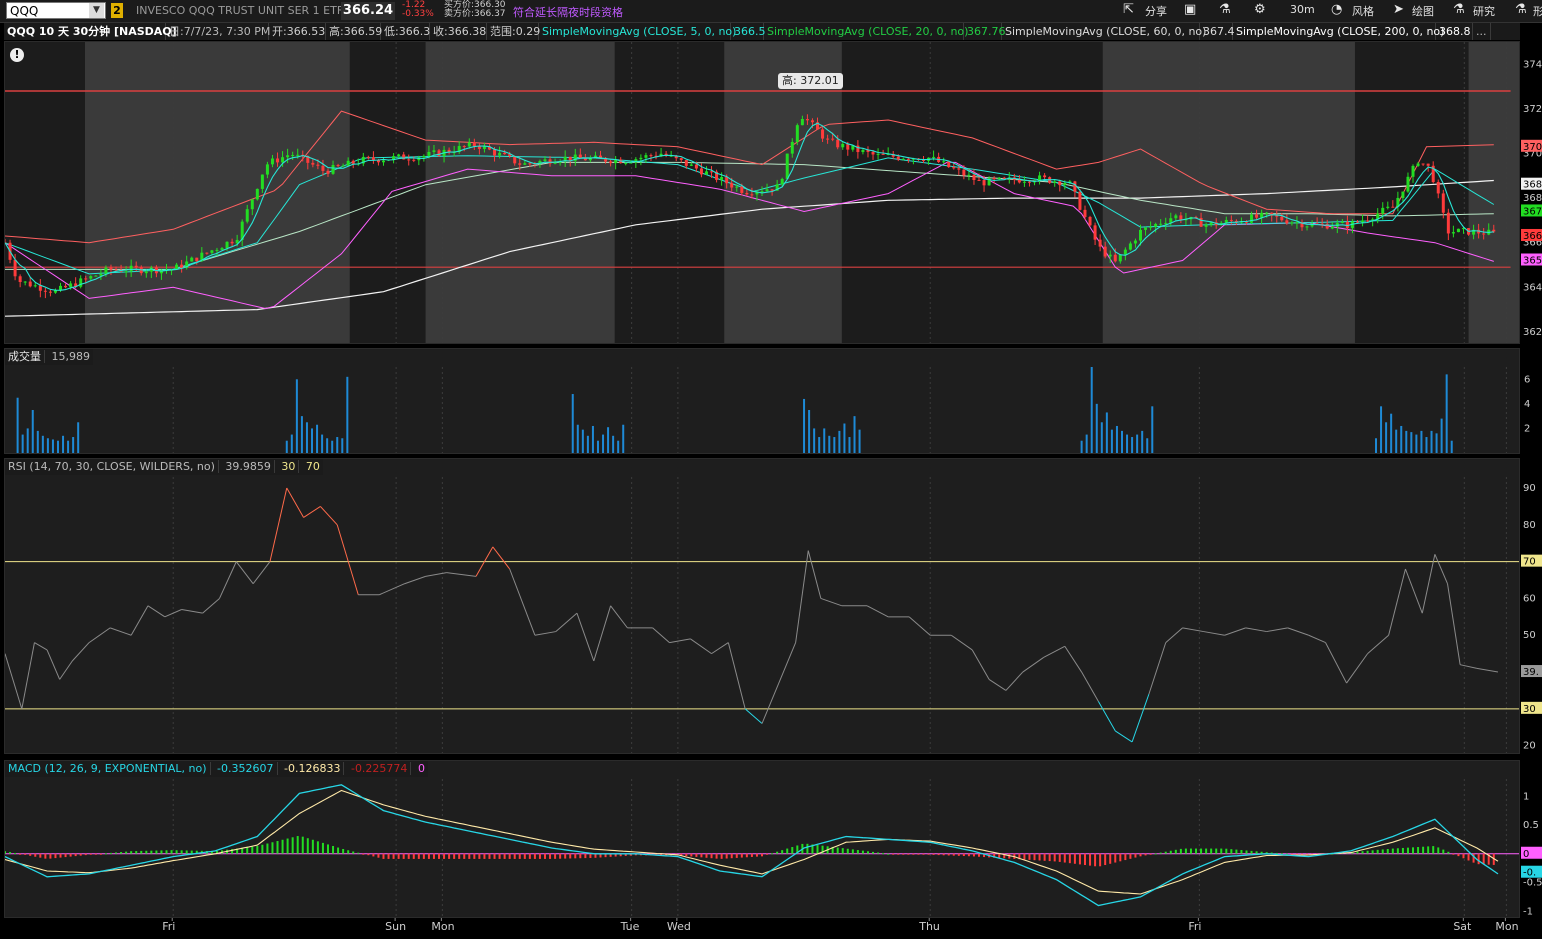  Describe the element at coordinates (1529, 525) in the screenshot. I see `rsi-tick-label: 80` at that location.